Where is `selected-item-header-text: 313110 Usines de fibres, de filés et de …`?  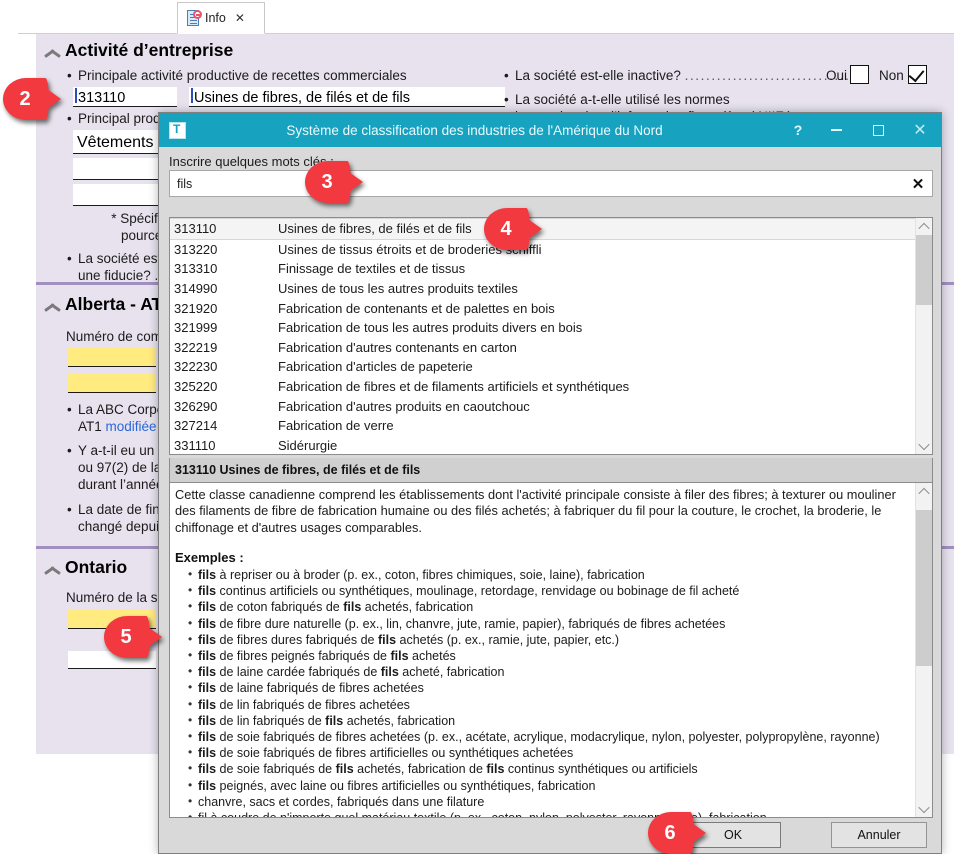 selected-item-header-text: 313110 Usines de fibres, de filés et de … is located at coordinates (298, 470).